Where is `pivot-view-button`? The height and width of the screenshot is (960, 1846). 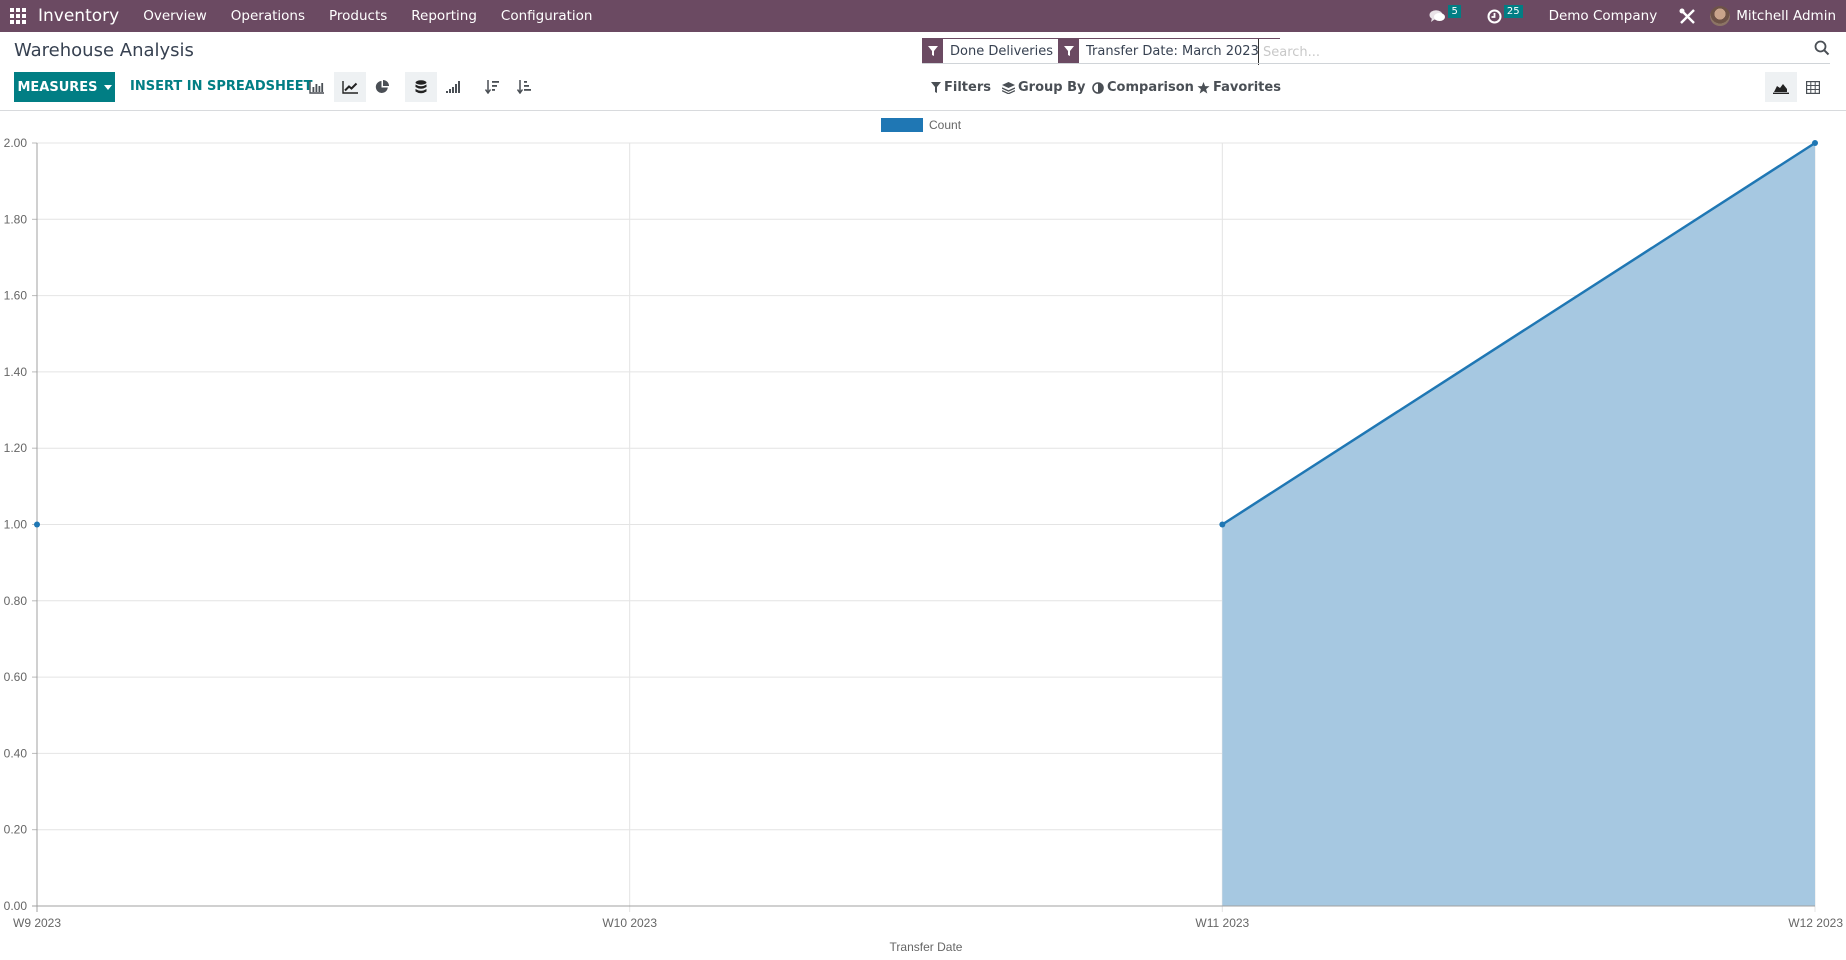 pivot-view-button is located at coordinates (1813, 87).